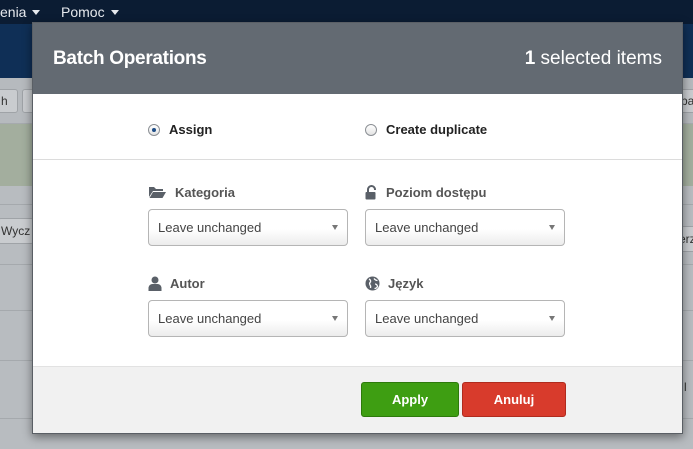 The width and height of the screenshot is (693, 449). Describe the element at coordinates (187, 283) in the screenshot. I see `field-label-text: Autor` at that location.